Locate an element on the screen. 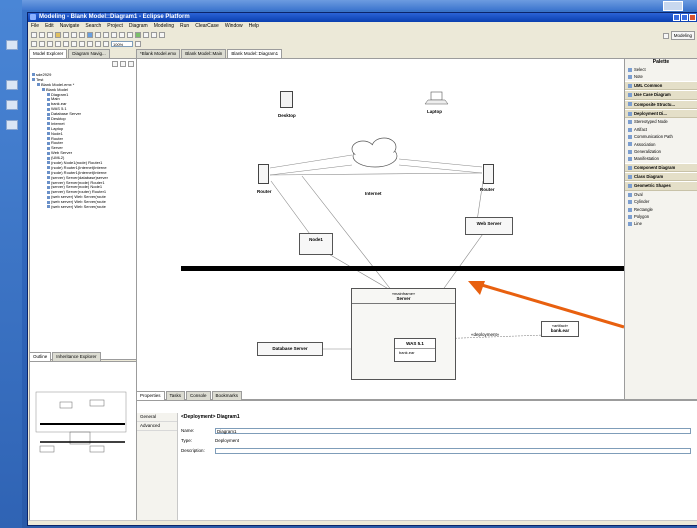 This screenshot has height=528, width=697. tab-bookmarks: Bookmarks is located at coordinates (227, 395).